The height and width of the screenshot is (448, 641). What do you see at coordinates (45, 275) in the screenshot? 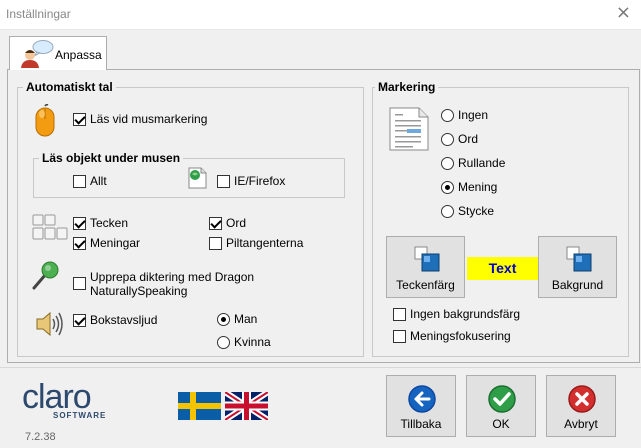
I see `microphone-icon` at bounding box center [45, 275].